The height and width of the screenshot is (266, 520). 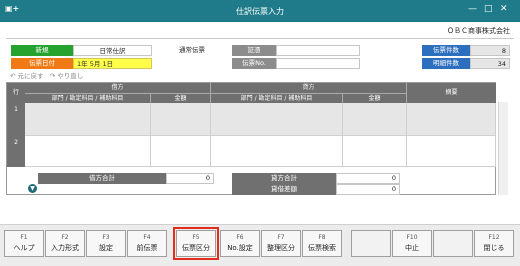 What do you see at coordinates (102, 178) in the screenshot?
I see `debit-total-label: 借方合計` at bounding box center [102, 178].